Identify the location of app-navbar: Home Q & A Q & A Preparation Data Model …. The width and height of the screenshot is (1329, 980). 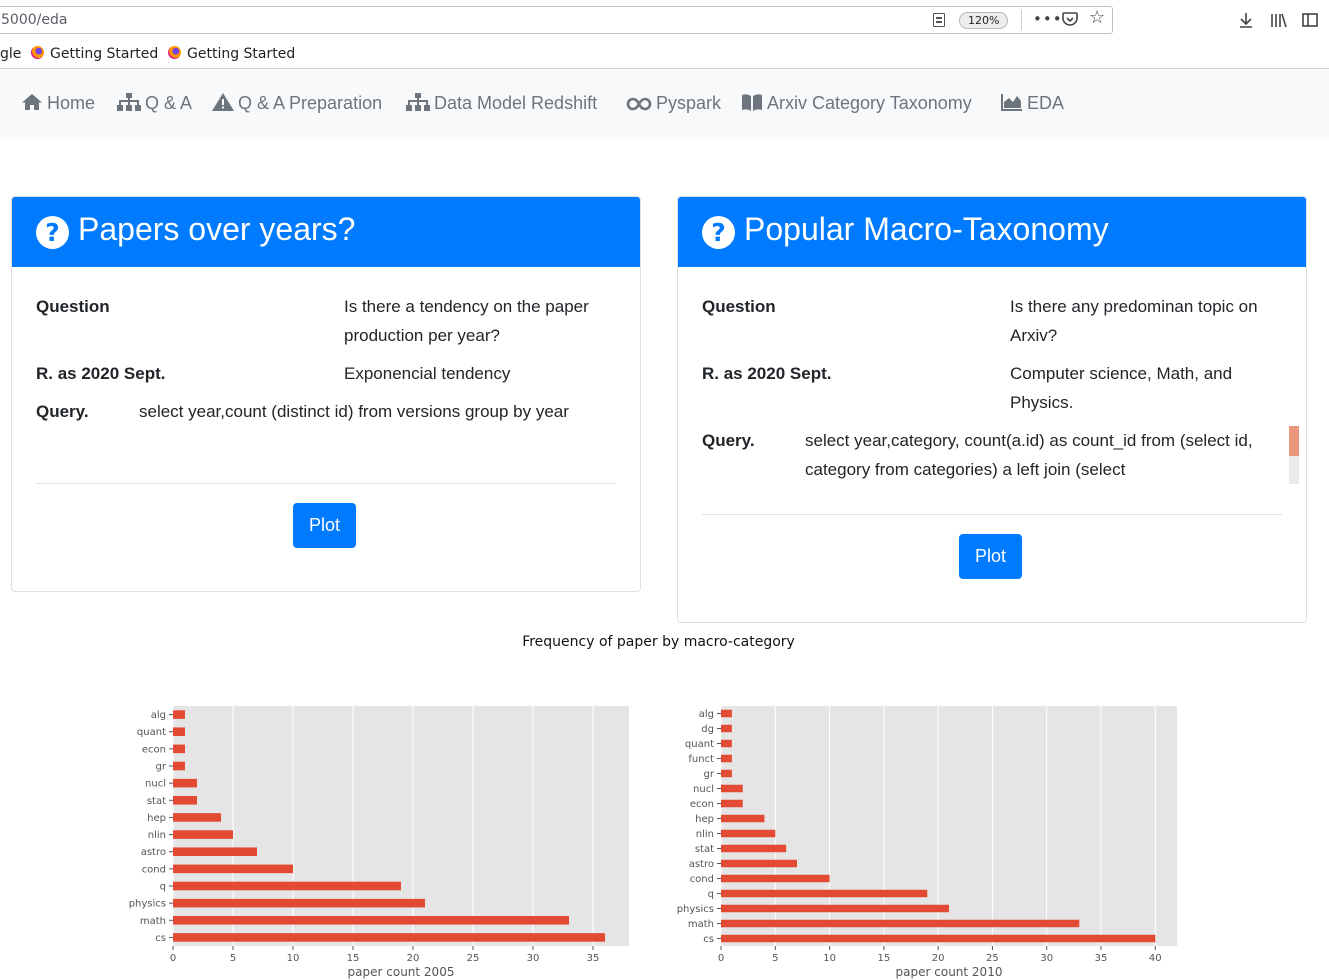
(664, 103).